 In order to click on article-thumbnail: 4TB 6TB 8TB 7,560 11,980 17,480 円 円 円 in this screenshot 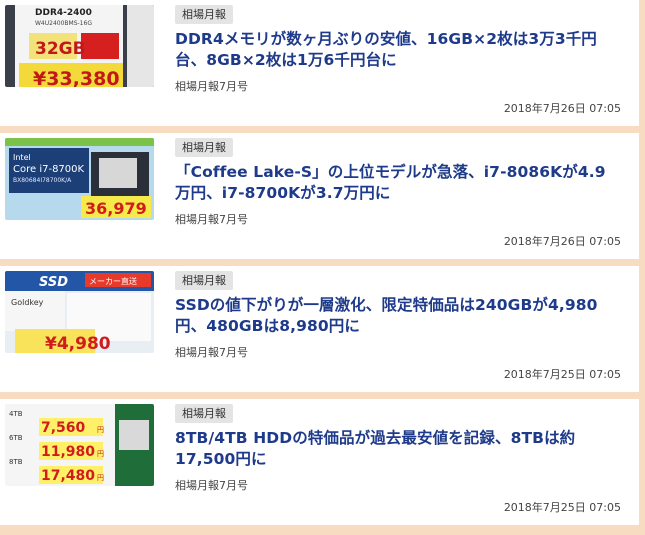, I will do `click(79, 445)`.